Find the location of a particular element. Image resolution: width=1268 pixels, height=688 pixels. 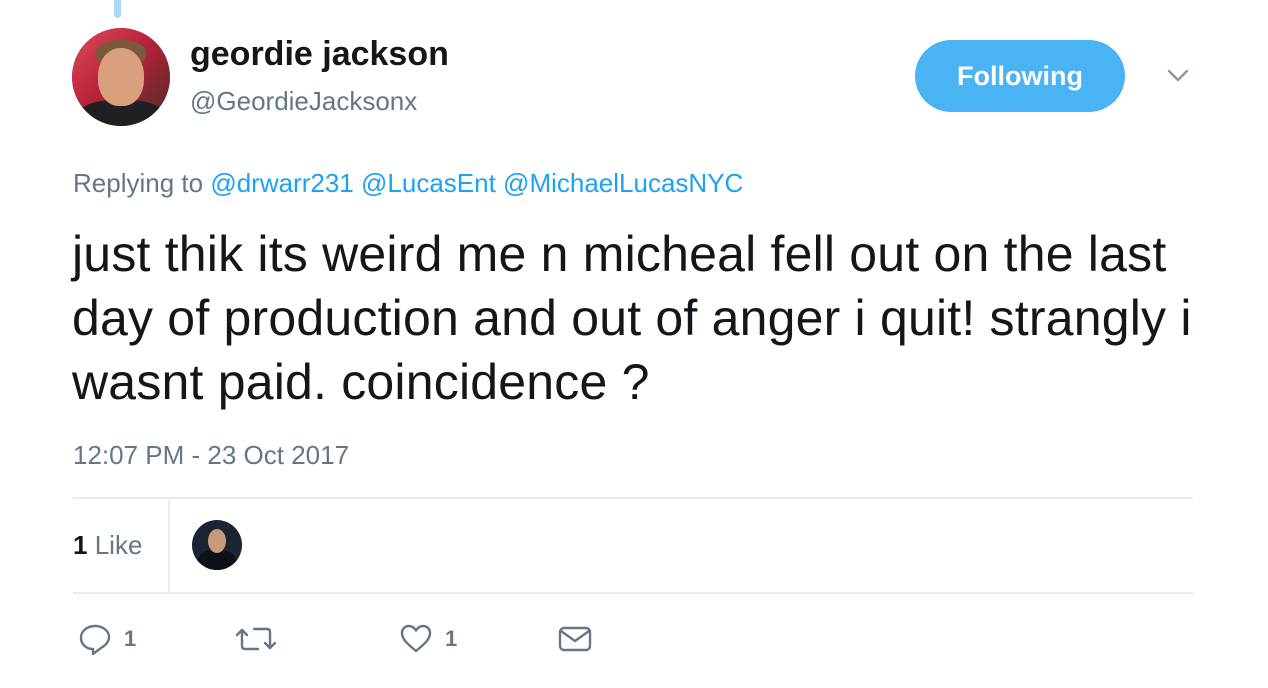

more-options-chevron-down-icon is located at coordinates (1178, 76).